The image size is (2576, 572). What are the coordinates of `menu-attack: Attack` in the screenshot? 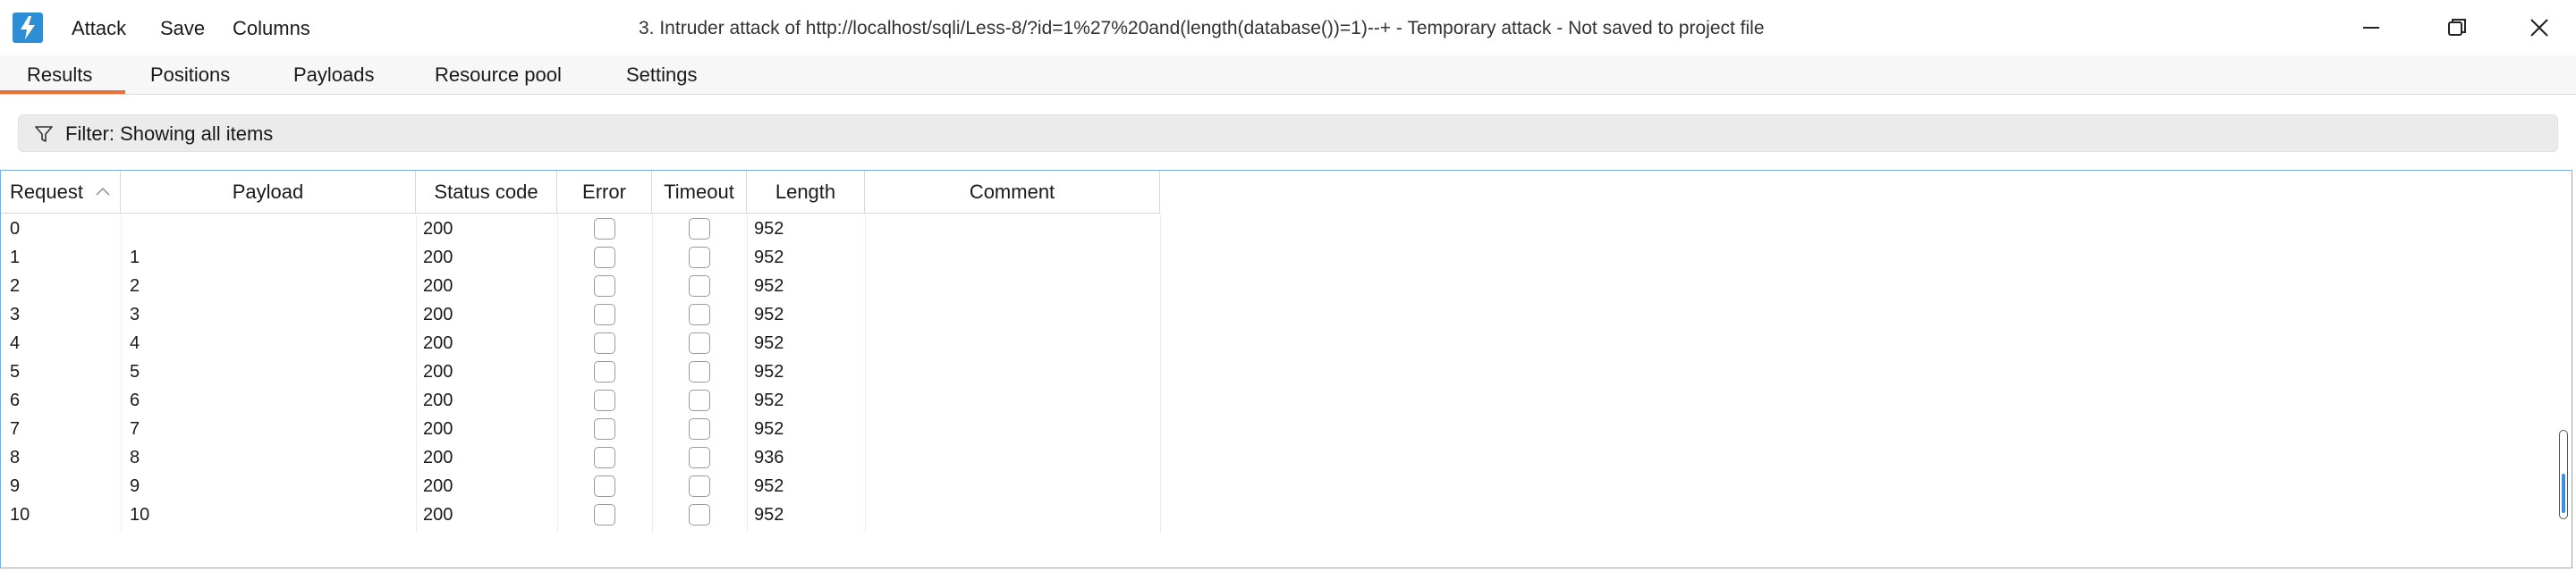 It's located at (99, 29).